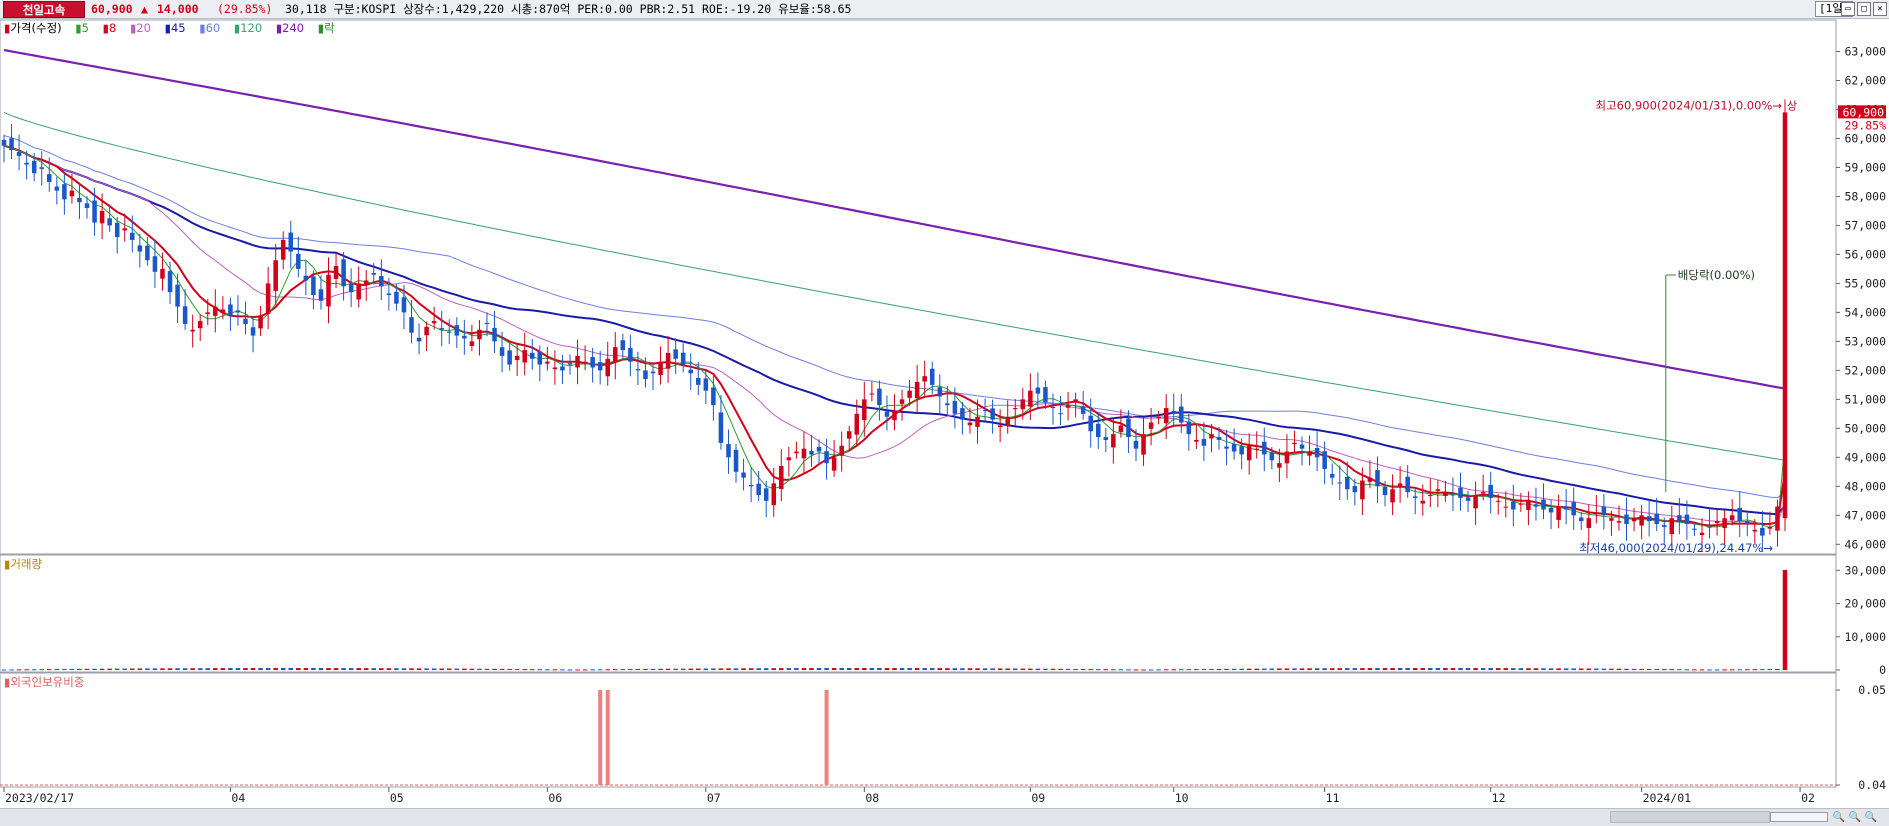  What do you see at coordinates (84, 28) in the screenshot?
I see `legend-ma5: ▮5` at bounding box center [84, 28].